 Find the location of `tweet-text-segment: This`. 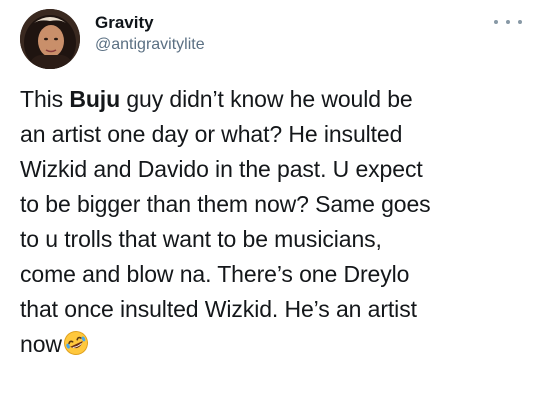

tweet-text-segment: This is located at coordinates (45, 99).